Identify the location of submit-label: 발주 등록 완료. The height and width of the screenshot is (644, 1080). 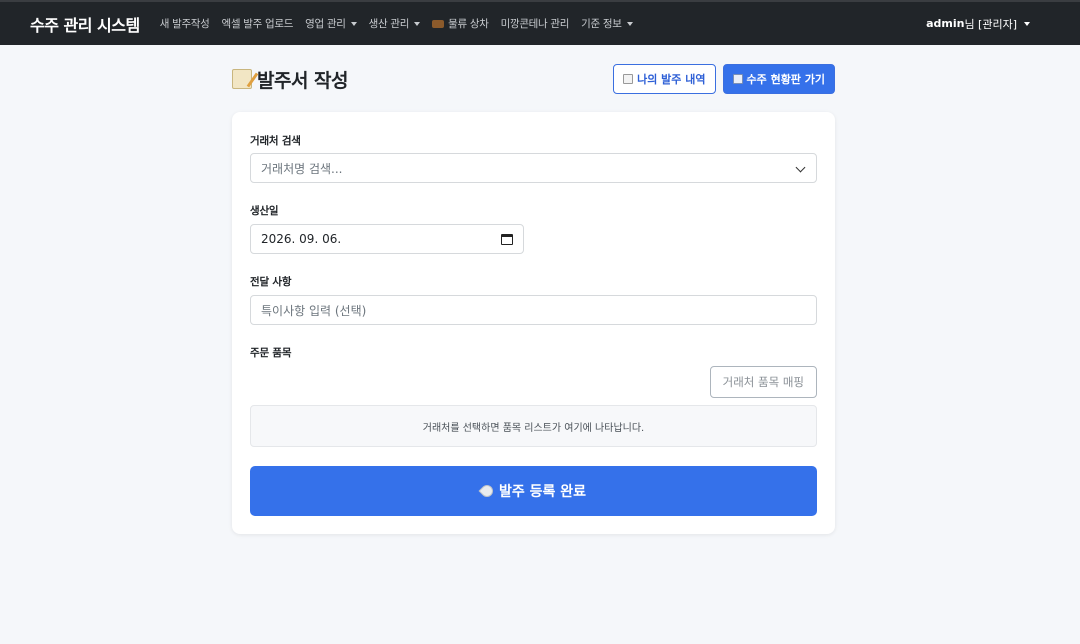
(542, 492).